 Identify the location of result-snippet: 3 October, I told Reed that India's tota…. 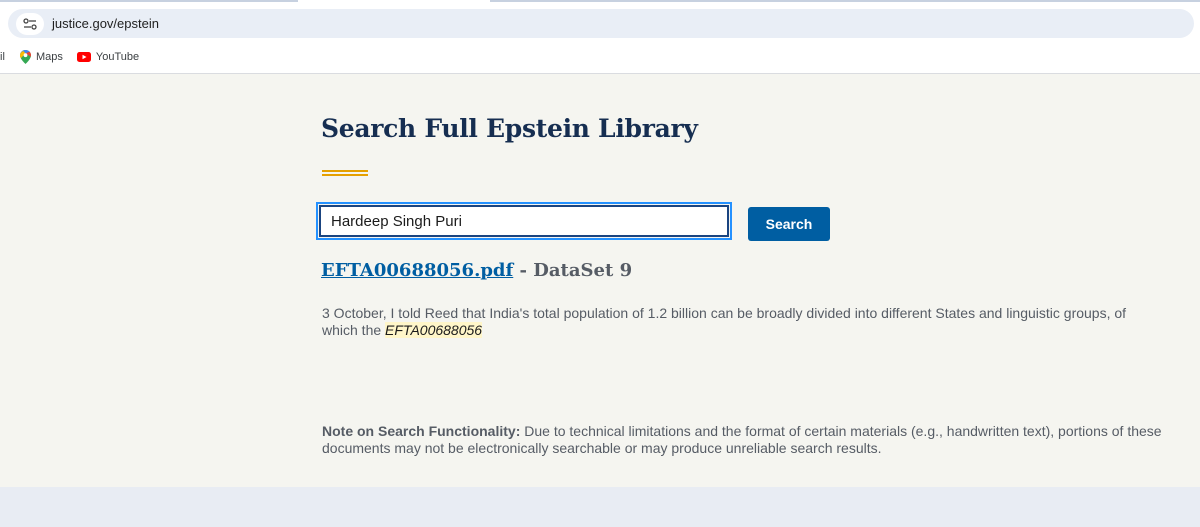
(742, 322).